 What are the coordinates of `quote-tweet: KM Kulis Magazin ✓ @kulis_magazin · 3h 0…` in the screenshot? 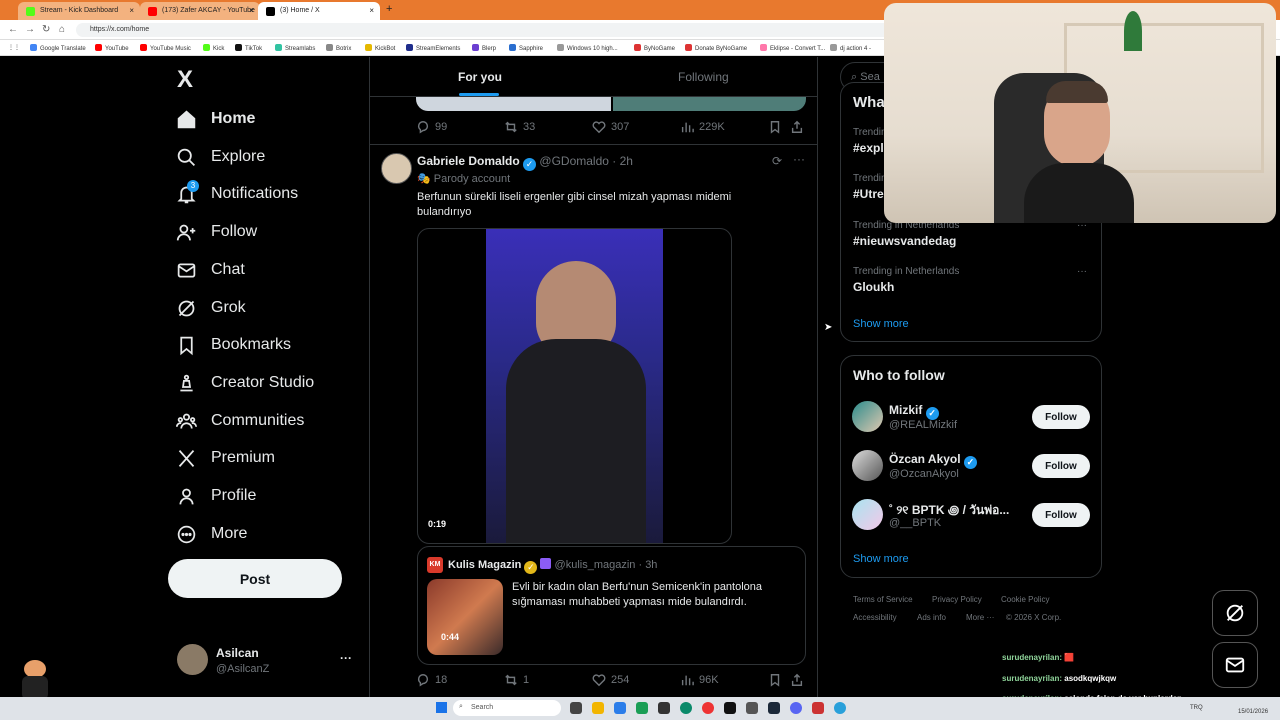 It's located at (611, 605).